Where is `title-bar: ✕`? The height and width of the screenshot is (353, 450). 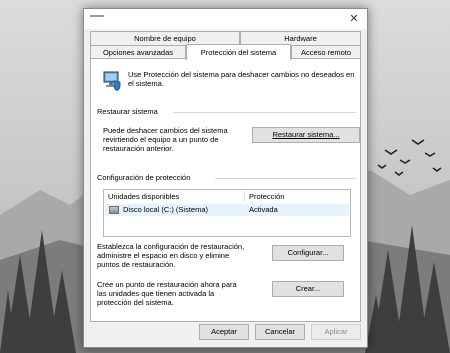 title-bar: ✕ is located at coordinates (225, 19).